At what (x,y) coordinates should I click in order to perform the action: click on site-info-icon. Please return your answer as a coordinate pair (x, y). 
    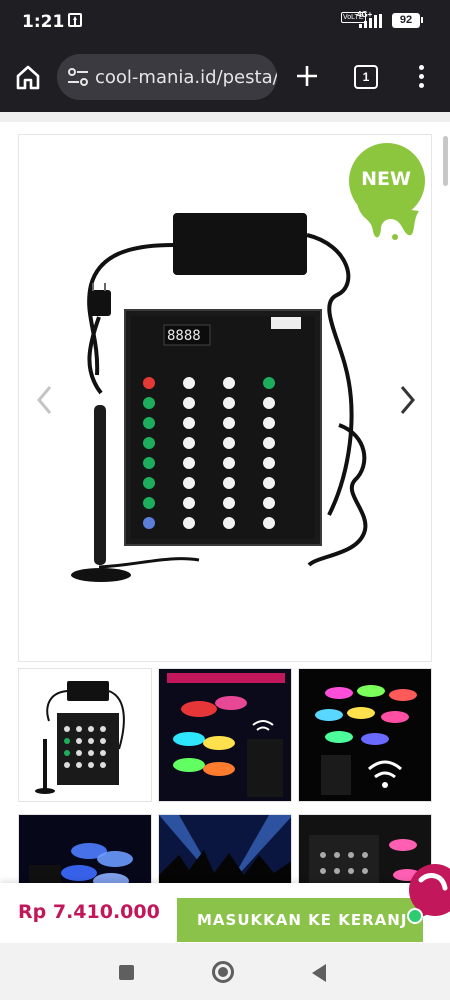
    Looking at the image, I should click on (78, 77).